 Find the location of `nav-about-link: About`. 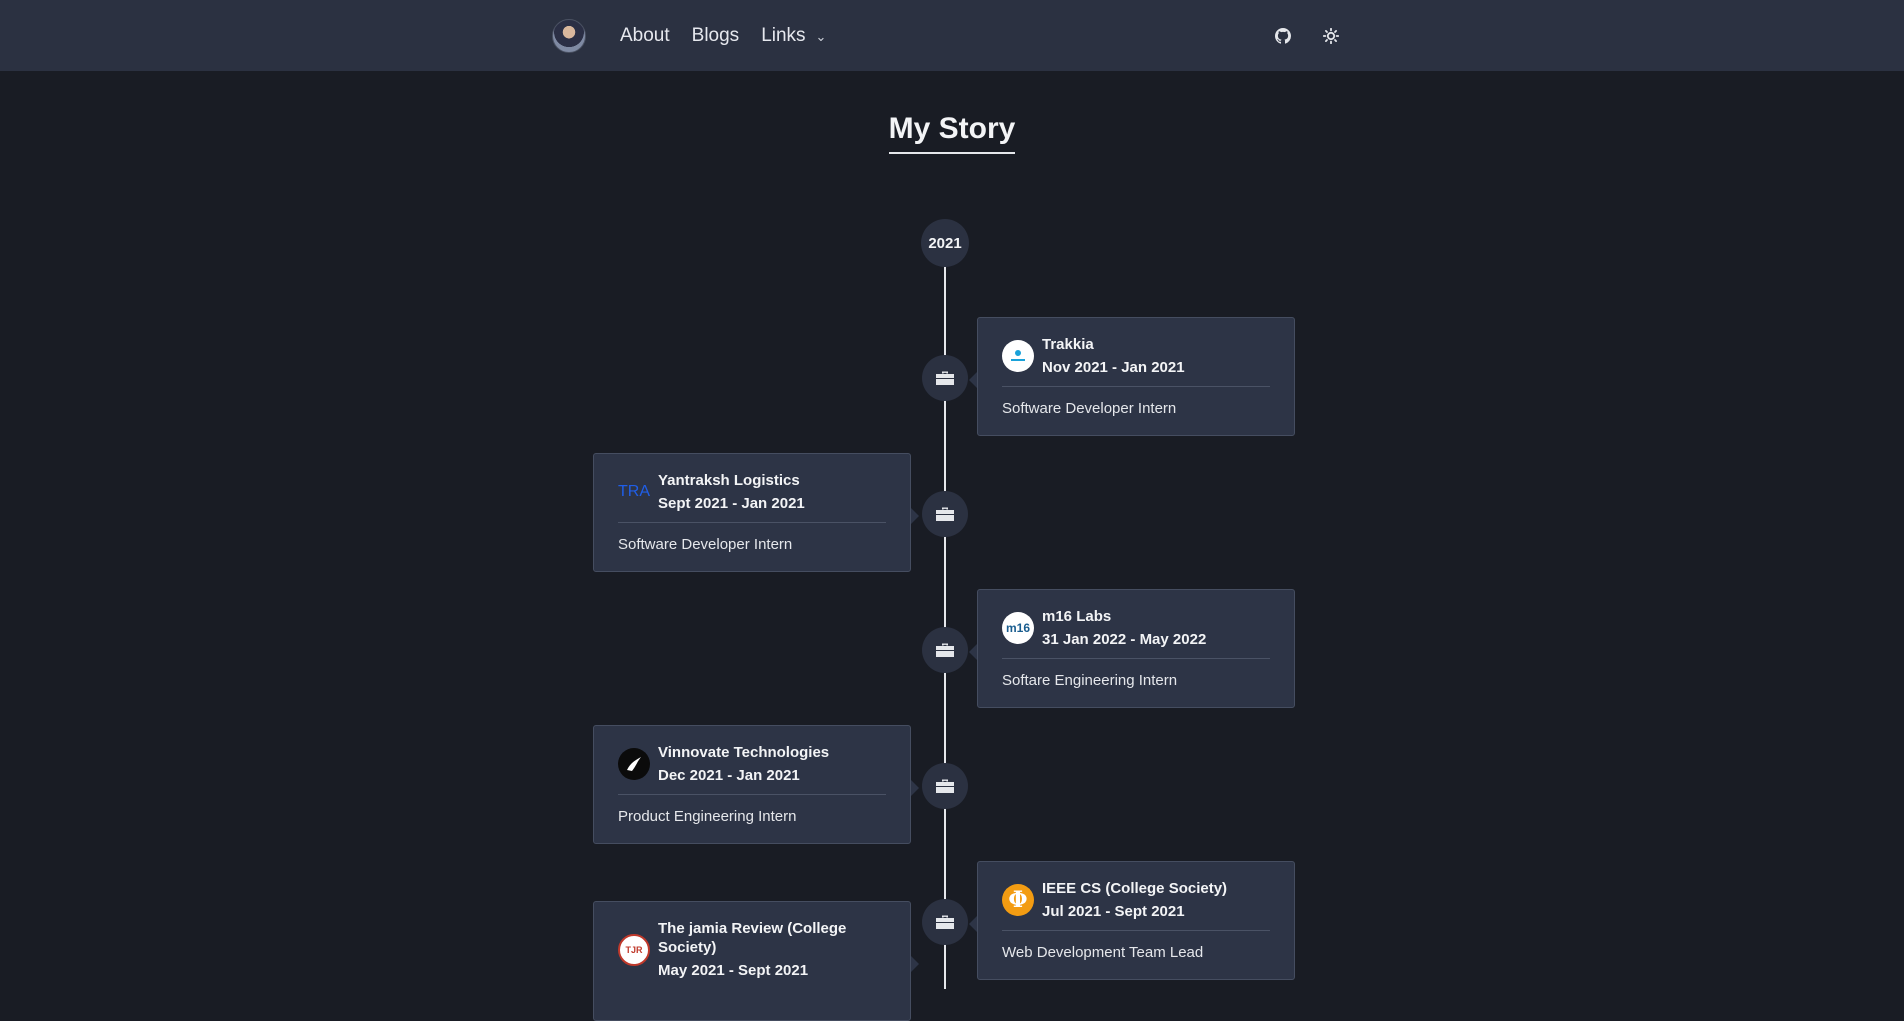

nav-about-link: About is located at coordinates (645, 36).